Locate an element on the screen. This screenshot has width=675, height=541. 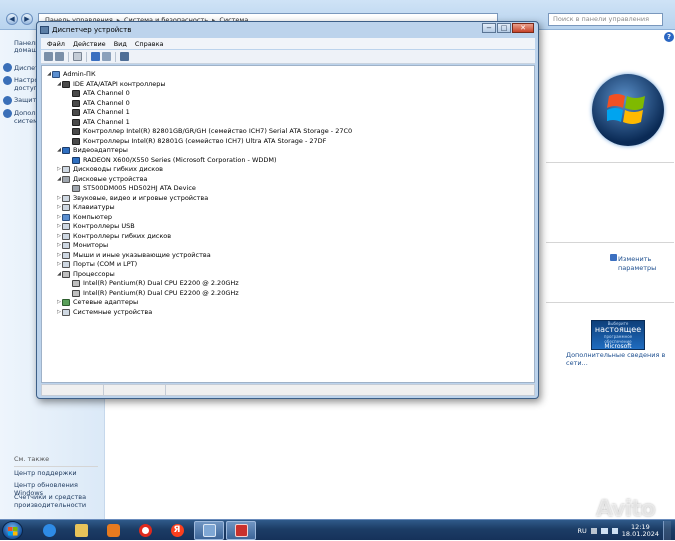
tree-node: ▷Клавиатуры is located at coordinates (85, 207).